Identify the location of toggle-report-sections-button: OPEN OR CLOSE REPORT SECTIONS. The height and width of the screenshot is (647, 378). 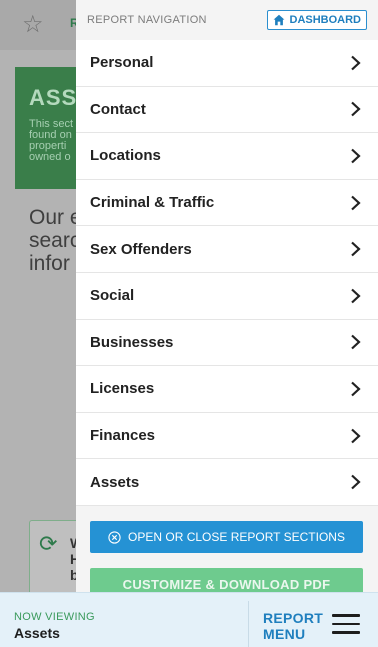
(226, 537).